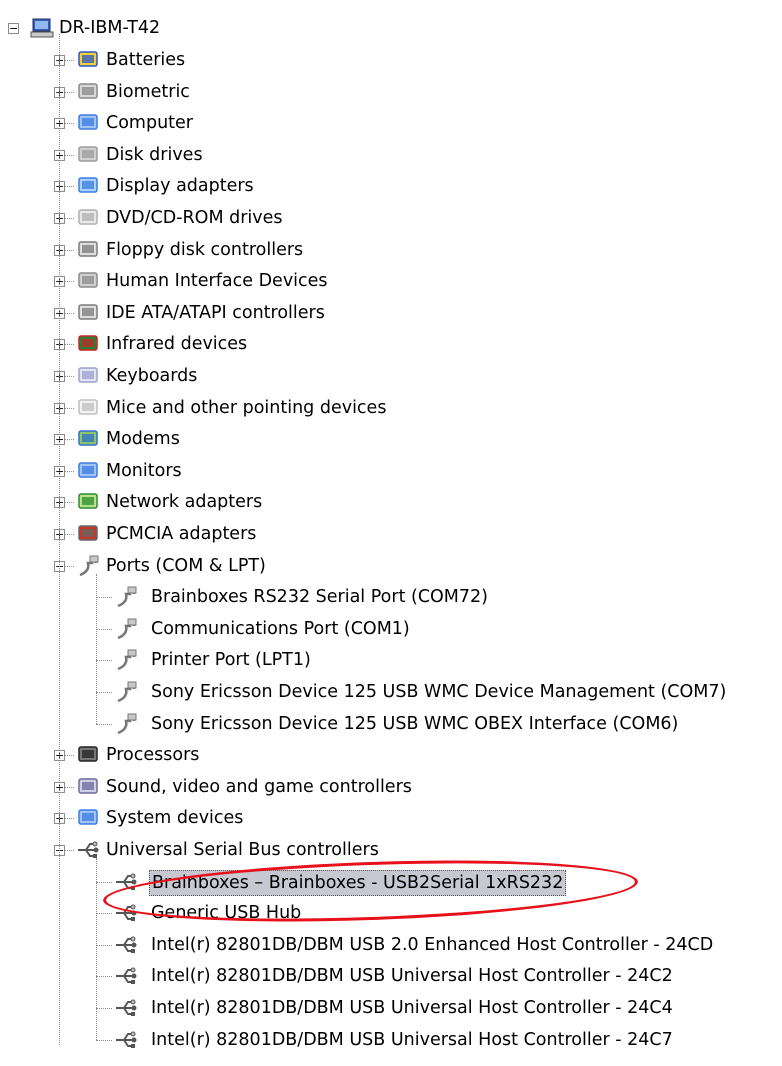 This screenshot has width=782, height=1066. What do you see at coordinates (320, 597) in the screenshot?
I see `tree-device-label: Brainboxes RS232 Serial Port (COM72)` at bounding box center [320, 597].